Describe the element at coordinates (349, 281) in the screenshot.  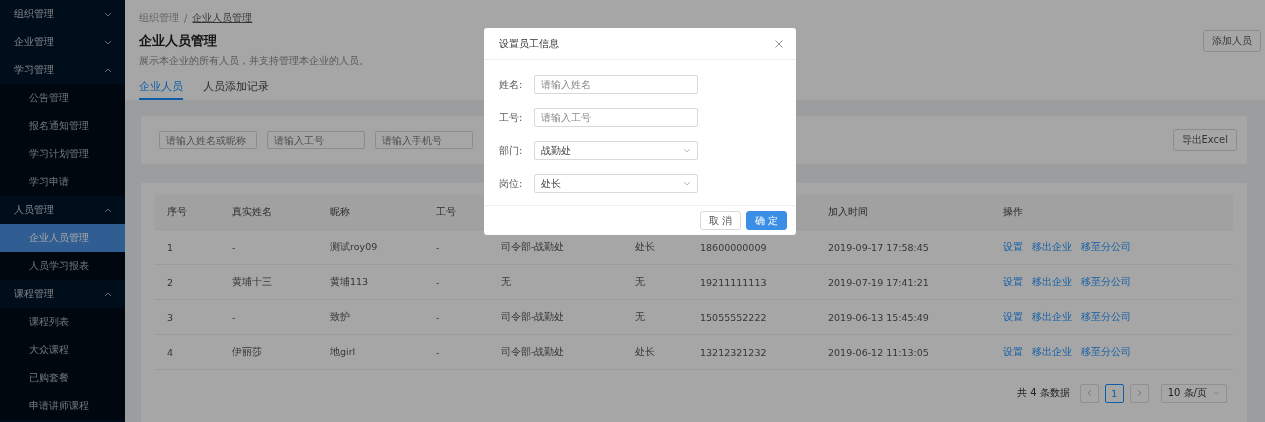
I see `table-cell: 黄埔113` at that location.